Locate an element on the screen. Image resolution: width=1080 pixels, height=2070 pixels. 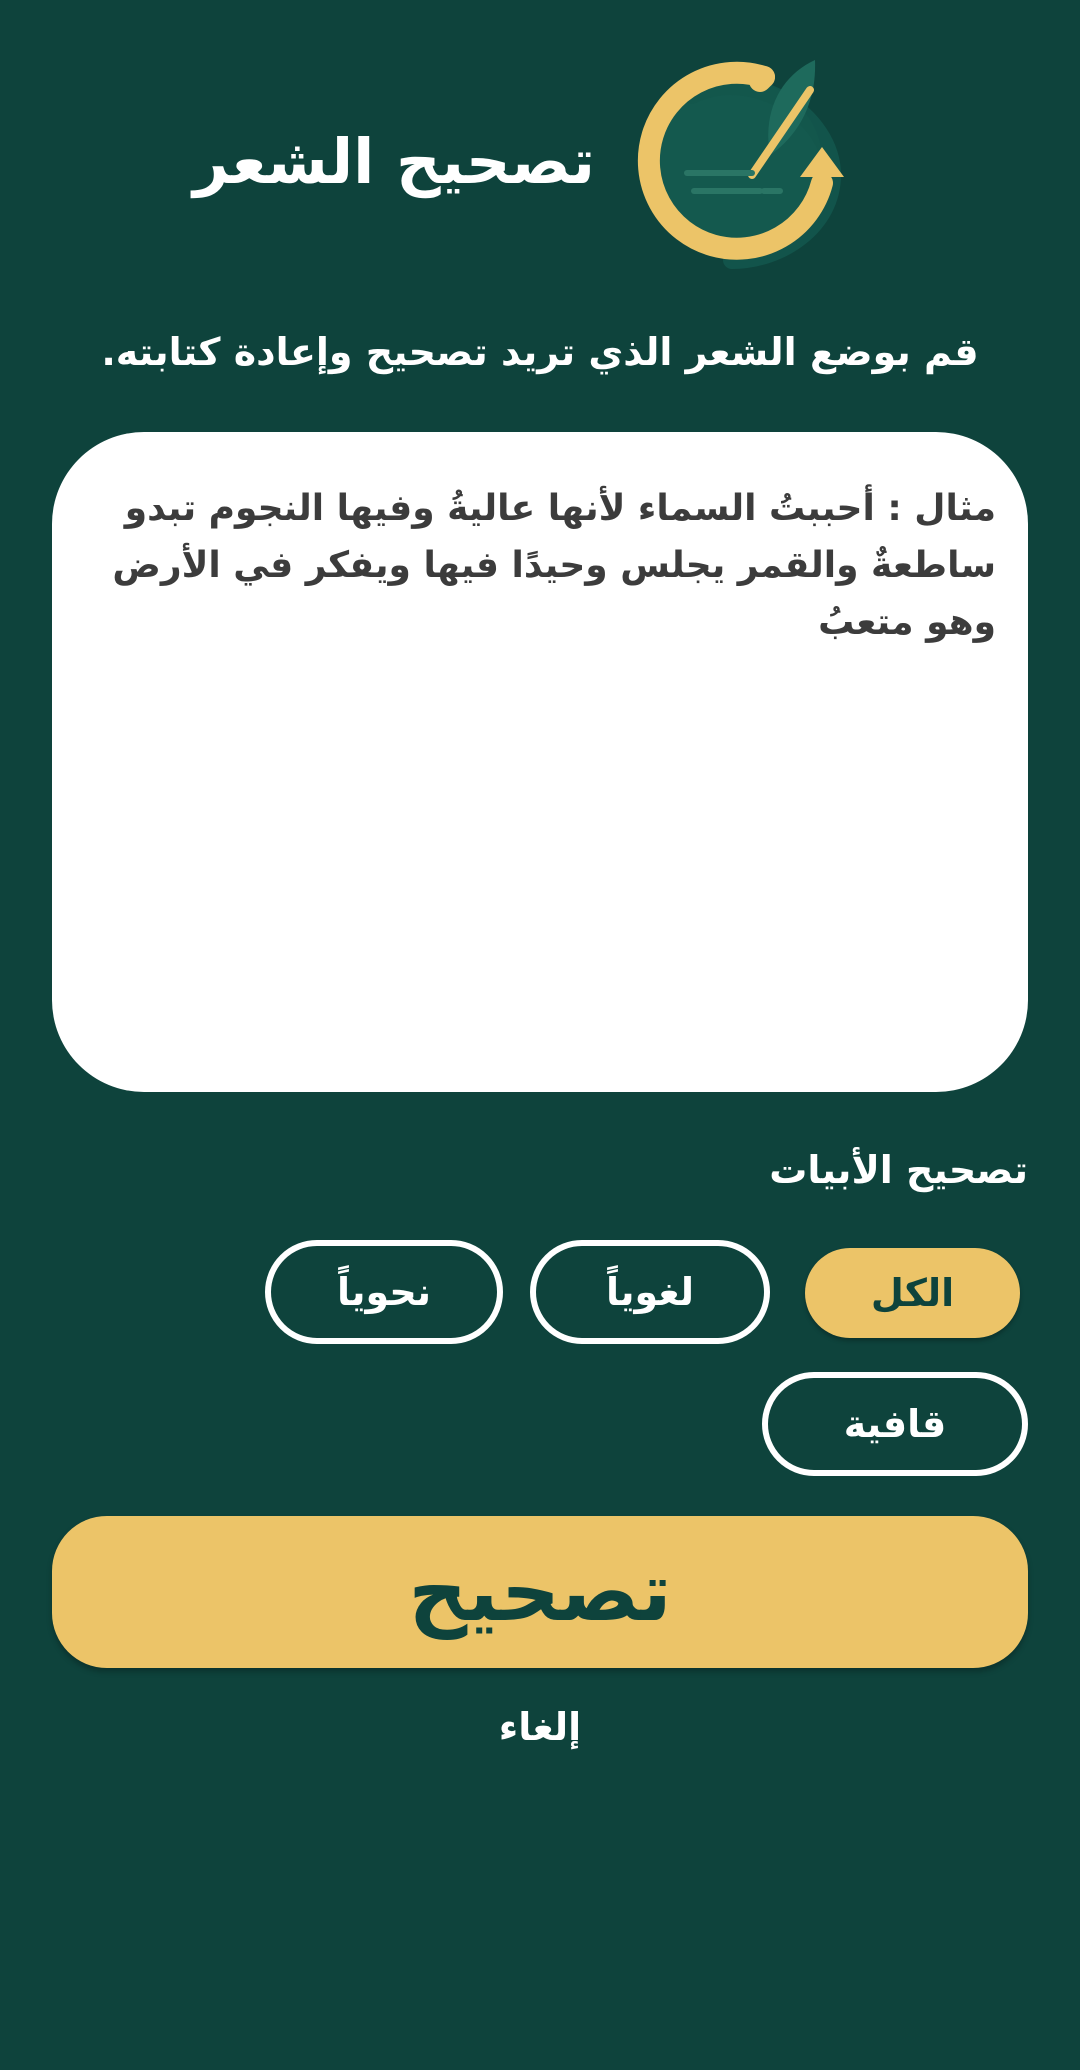
app-header: تصحيح الشعر is located at coordinates (540, 165).